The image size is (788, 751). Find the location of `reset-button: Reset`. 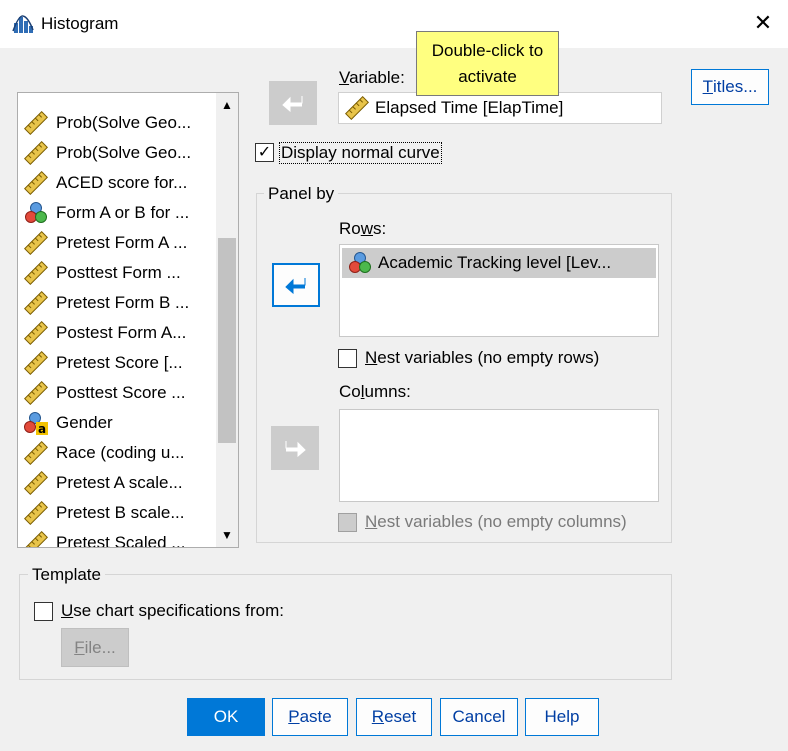

reset-button: Reset is located at coordinates (394, 717).